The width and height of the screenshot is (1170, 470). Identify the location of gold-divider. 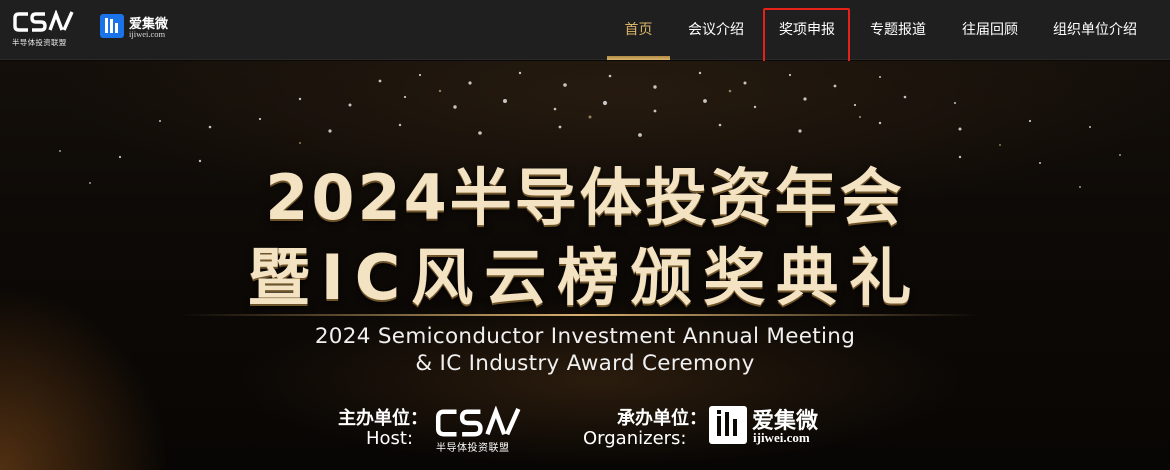
(580, 315).